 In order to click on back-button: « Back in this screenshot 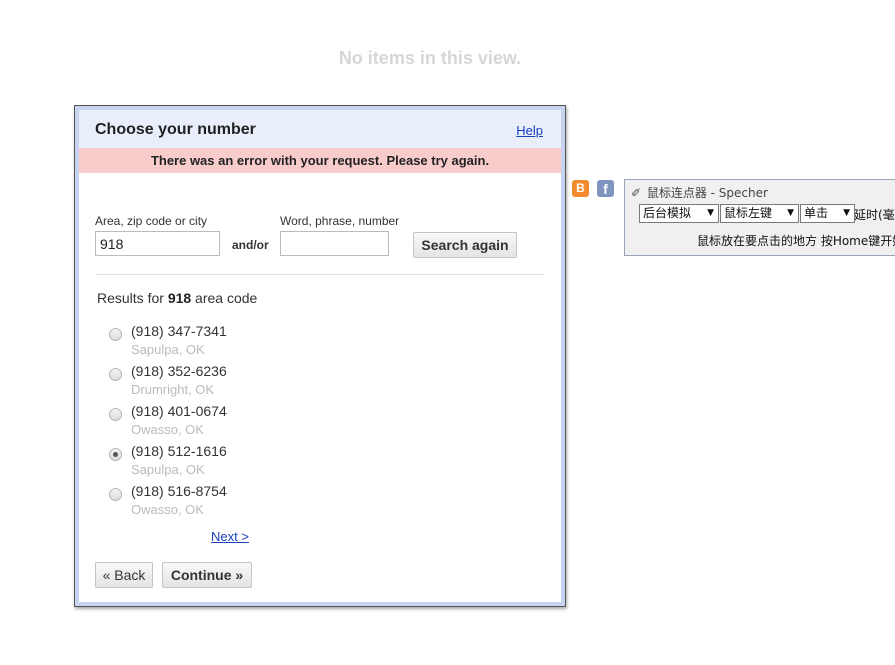, I will do `click(124, 575)`.